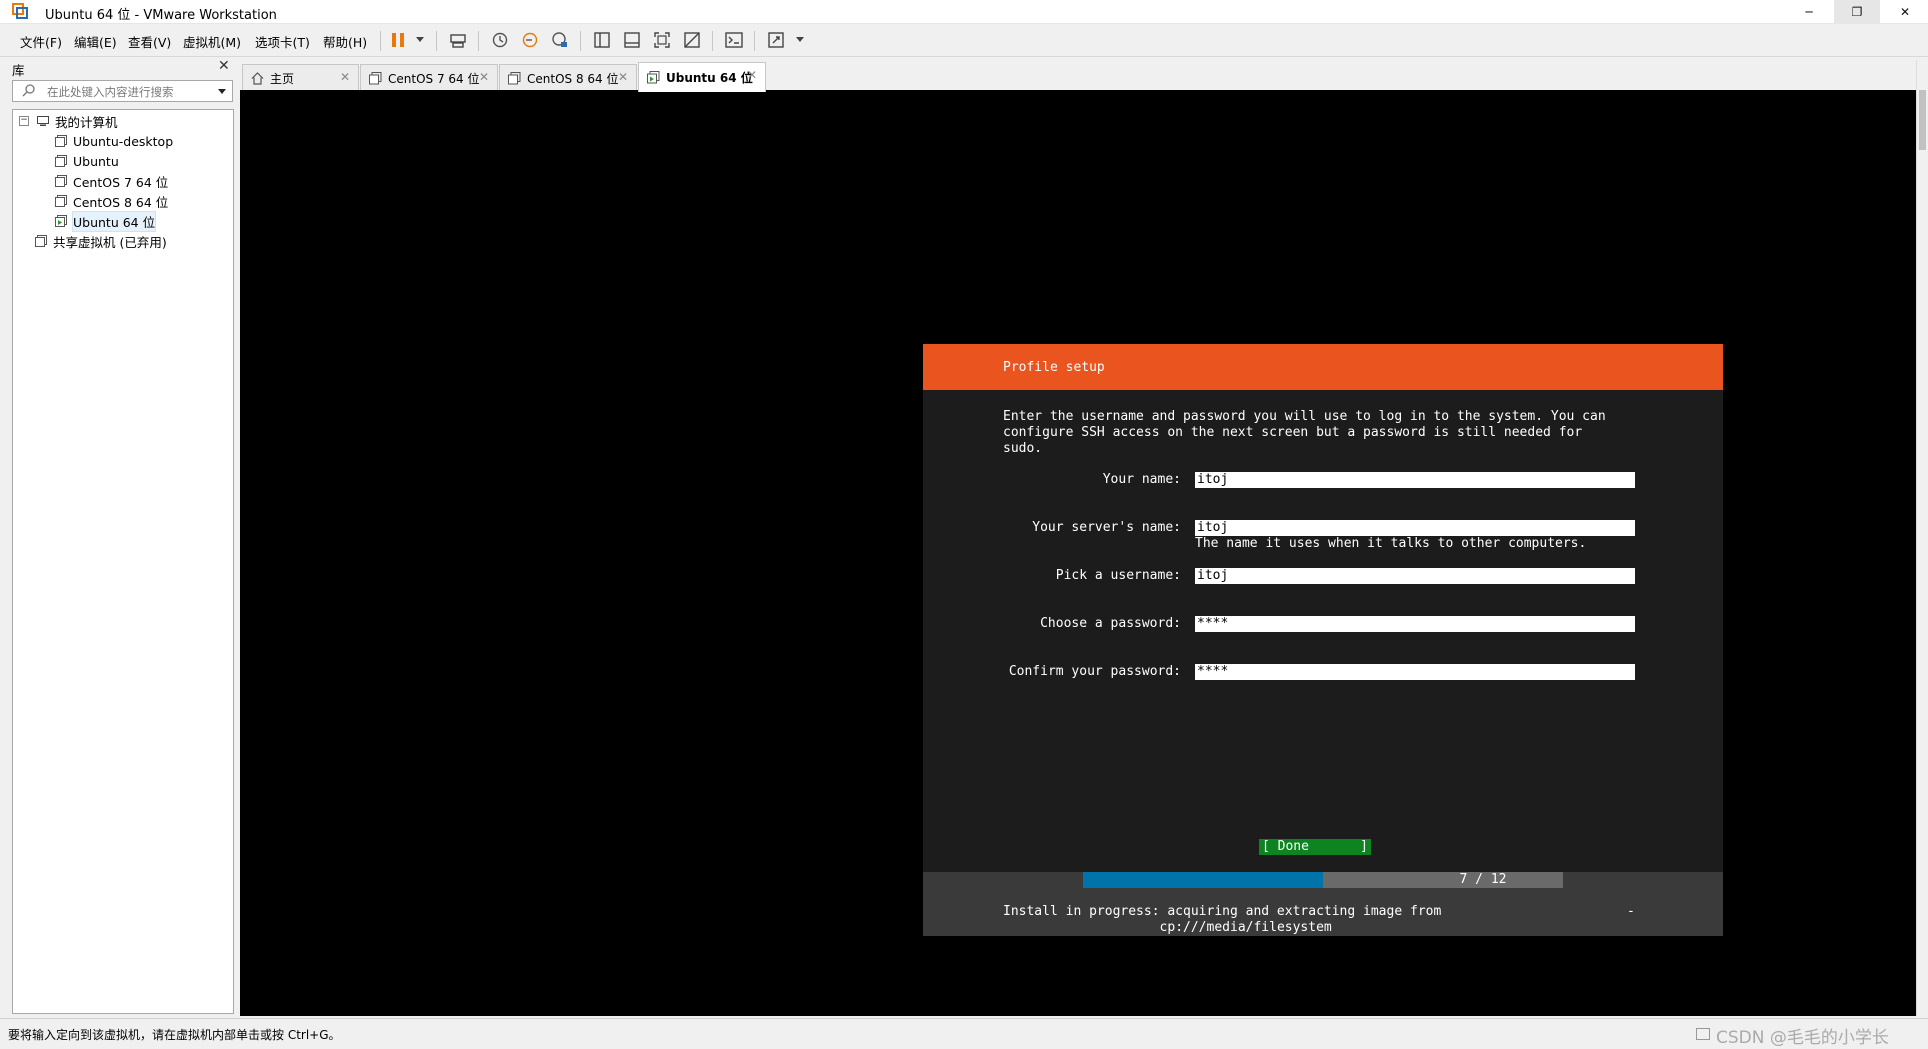 The image size is (1928, 1049). I want to click on thumbnail-view-icon, so click(632, 40).